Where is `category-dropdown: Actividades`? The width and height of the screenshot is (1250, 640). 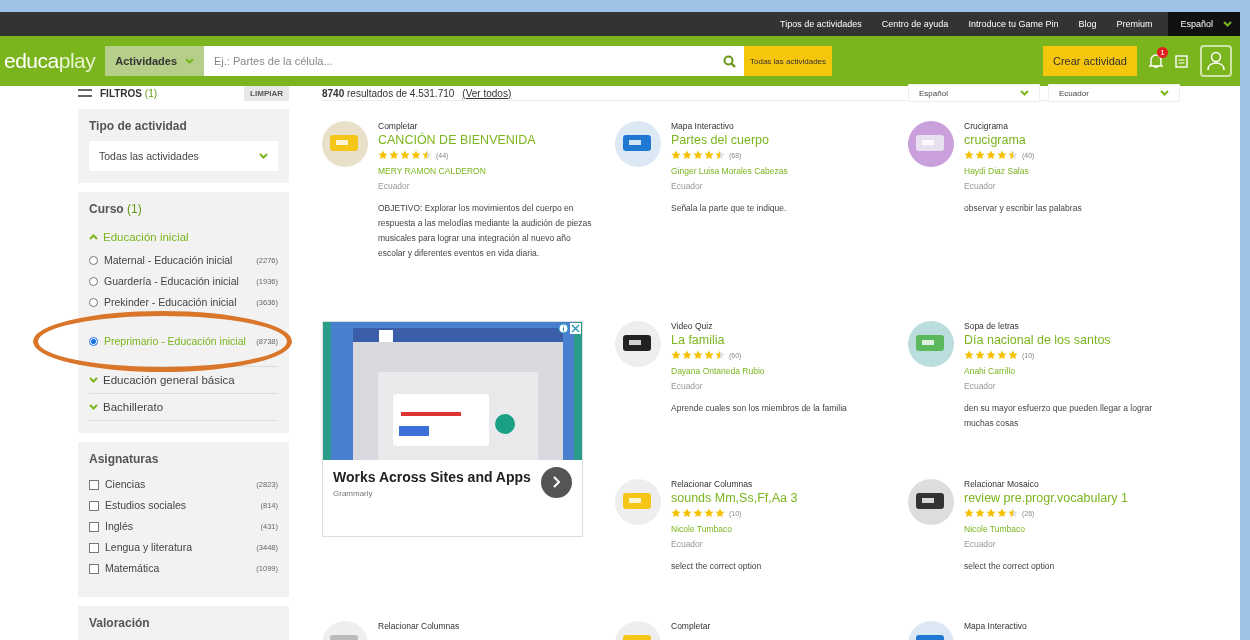
category-dropdown: Actividades is located at coordinates (154, 61).